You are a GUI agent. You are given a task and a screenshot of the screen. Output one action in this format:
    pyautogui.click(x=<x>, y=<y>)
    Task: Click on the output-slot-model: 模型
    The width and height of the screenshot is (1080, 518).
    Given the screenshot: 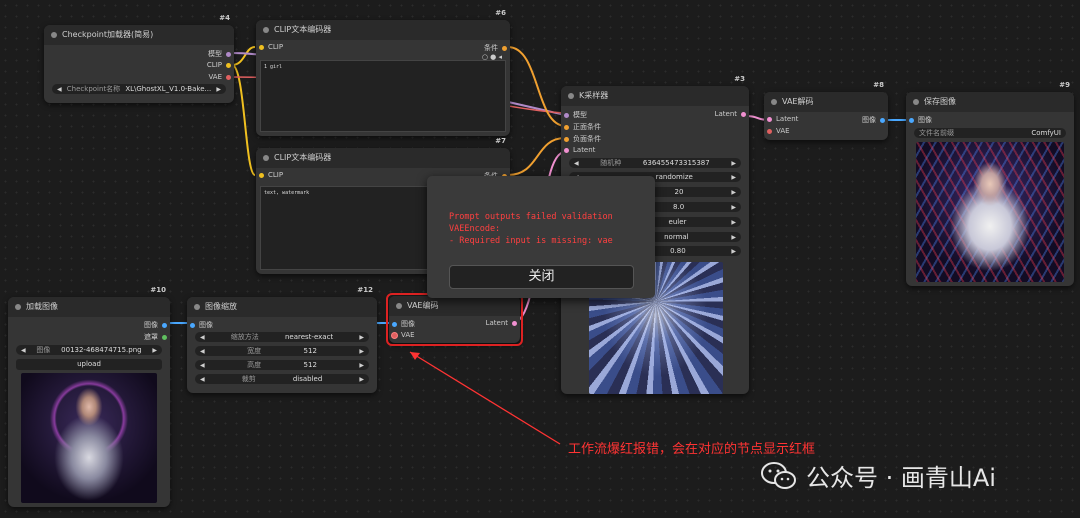 What is the action you would take?
    pyautogui.click(x=219, y=54)
    